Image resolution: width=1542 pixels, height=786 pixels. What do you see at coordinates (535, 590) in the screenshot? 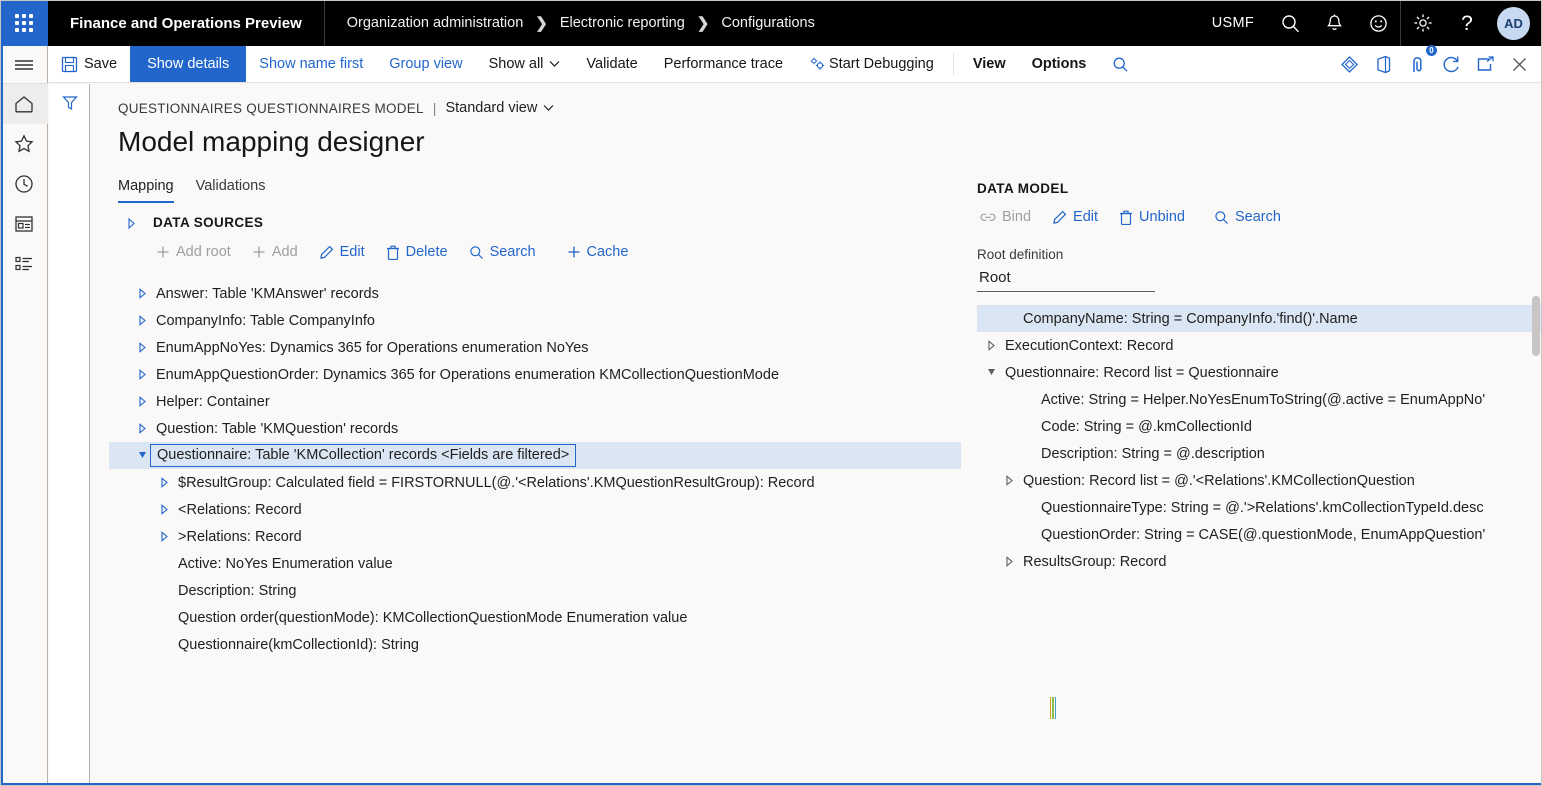
I see `data-source-tree-row: Description: String` at bounding box center [535, 590].